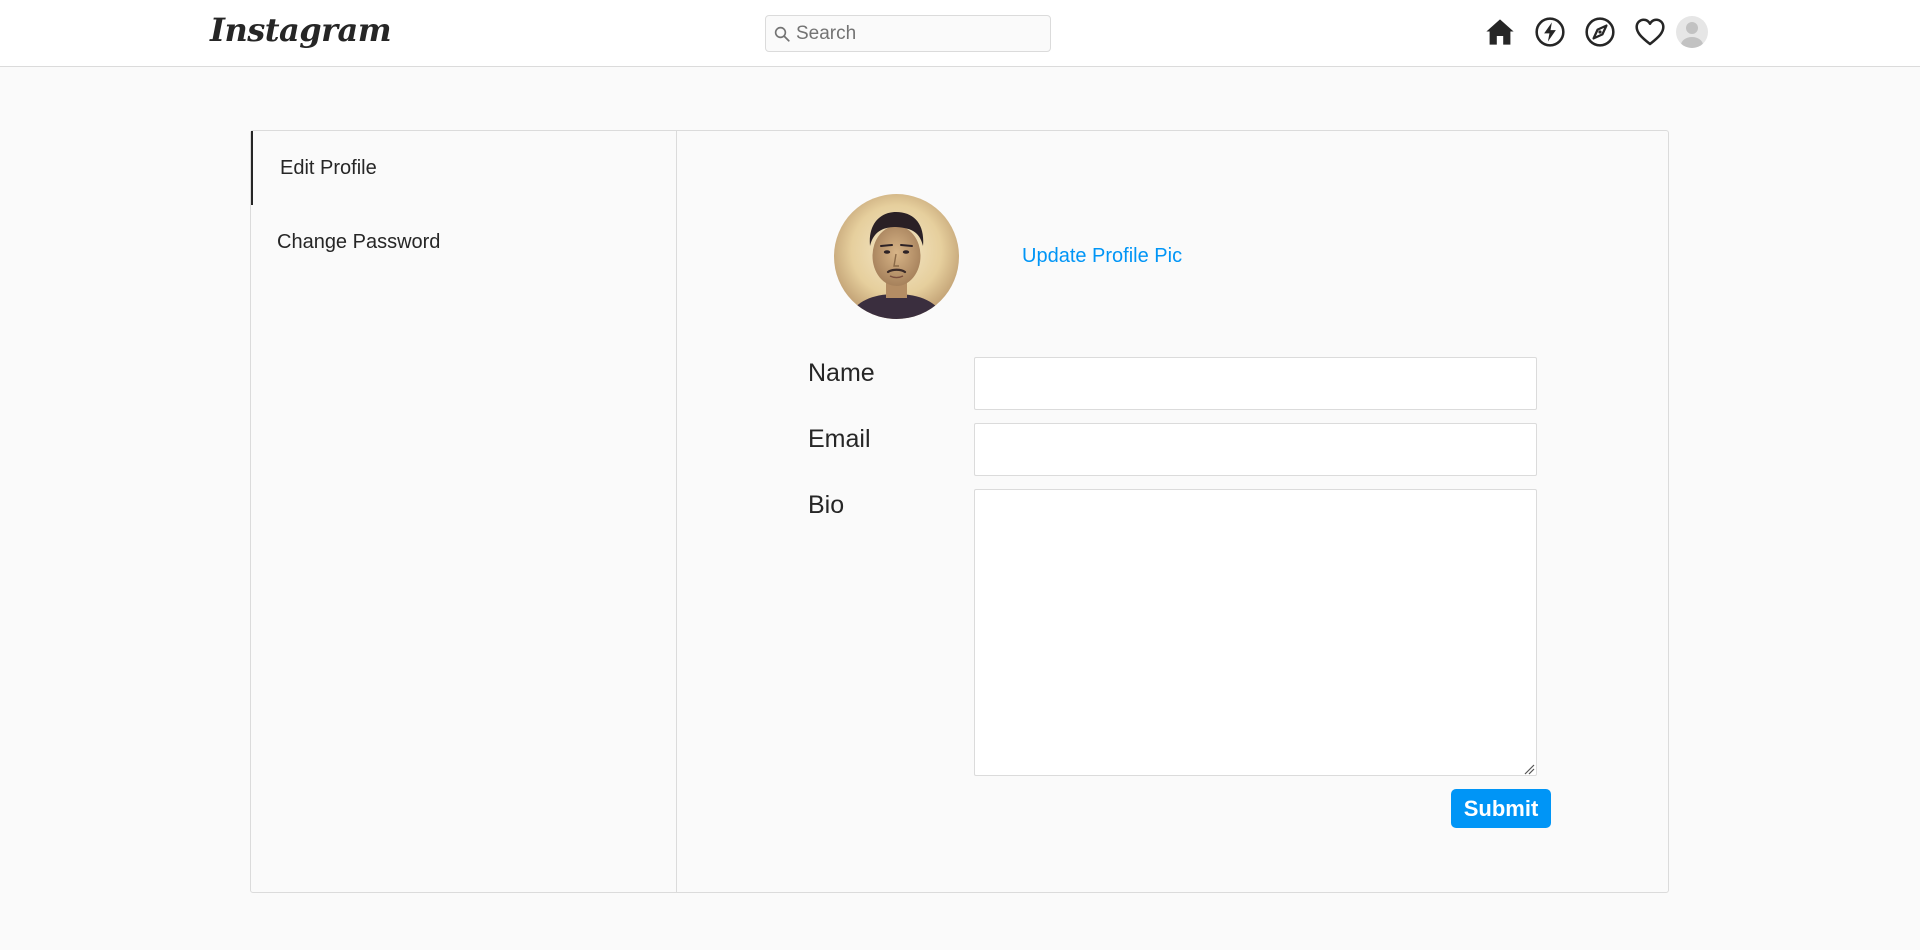  What do you see at coordinates (463, 242) in the screenshot?
I see `sidebar-item-change-password: Change Password` at bounding box center [463, 242].